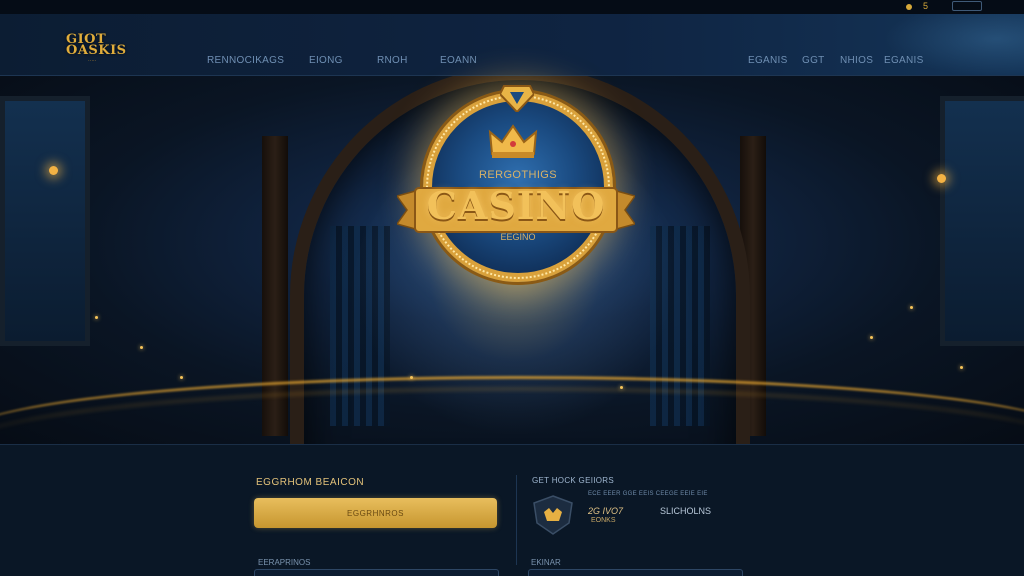 The height and width of the screenshot is (576, 1024). Describe the element at coordinates (768, 60) in the screenshot. I see `nav-right-link-1: EGANIS` at that location.